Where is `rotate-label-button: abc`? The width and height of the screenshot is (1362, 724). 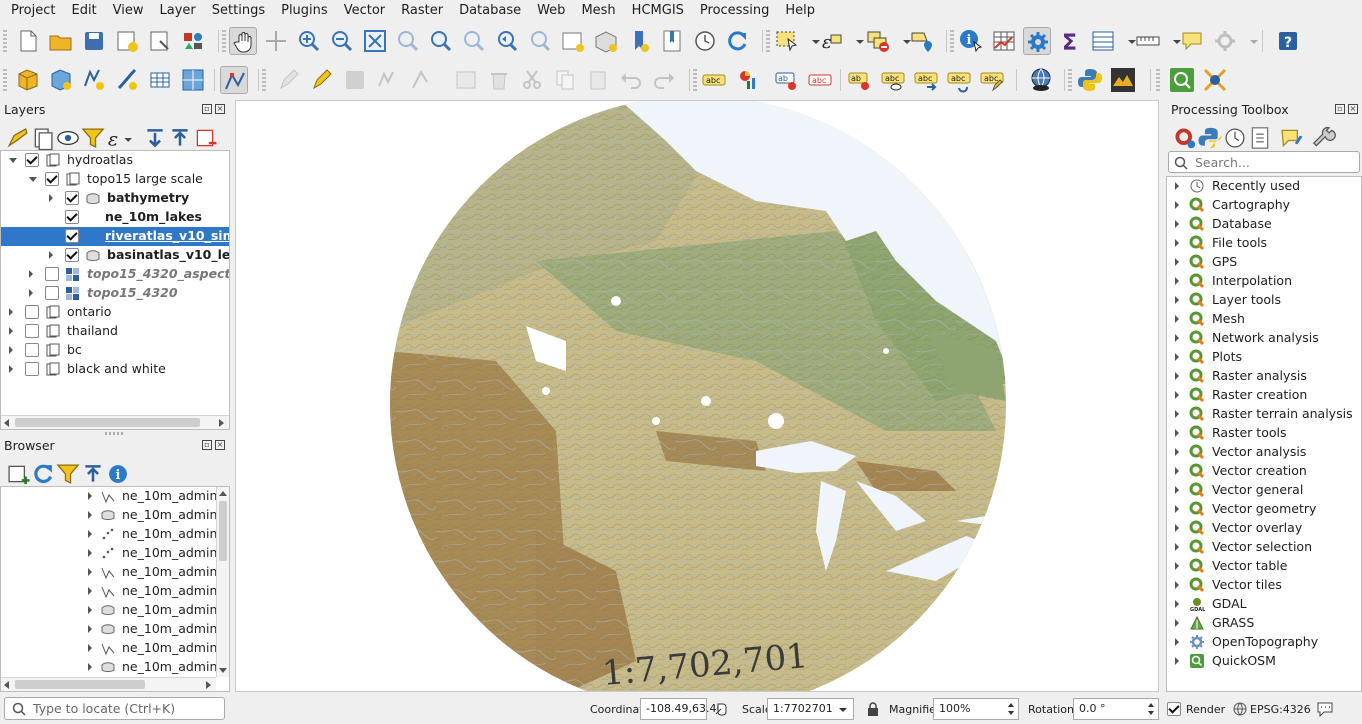 rotate-label-button: abc is located at coordinates (959, 80).